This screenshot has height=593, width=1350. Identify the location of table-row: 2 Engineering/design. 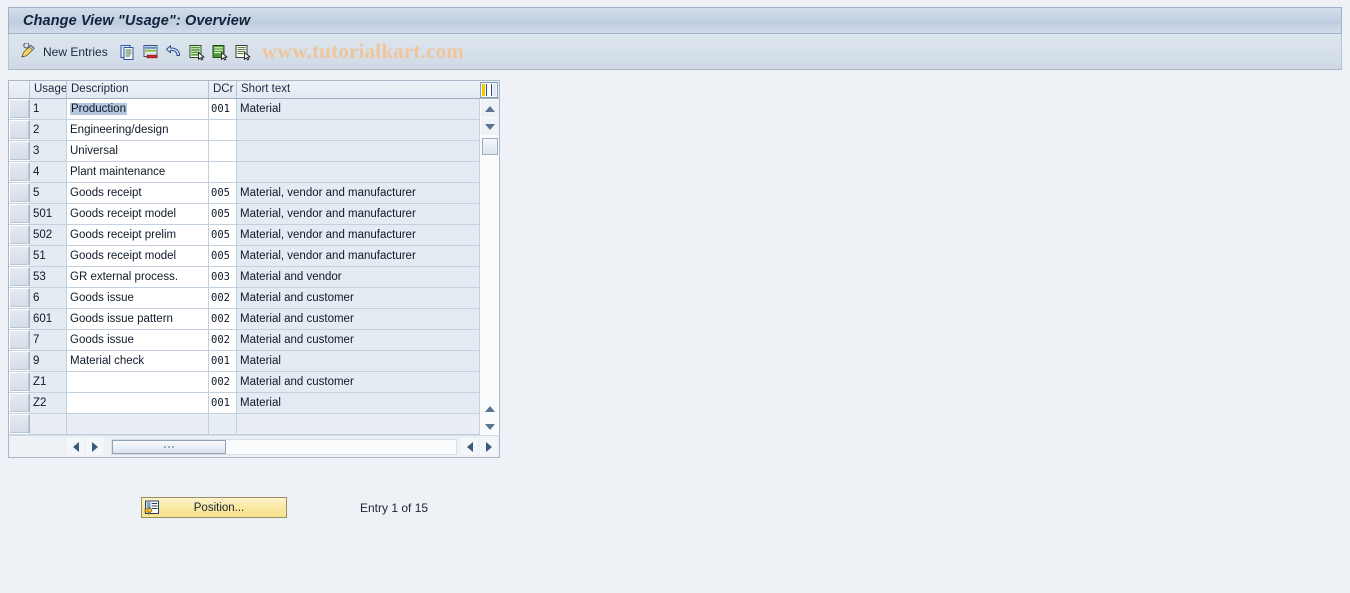
(244, 130).